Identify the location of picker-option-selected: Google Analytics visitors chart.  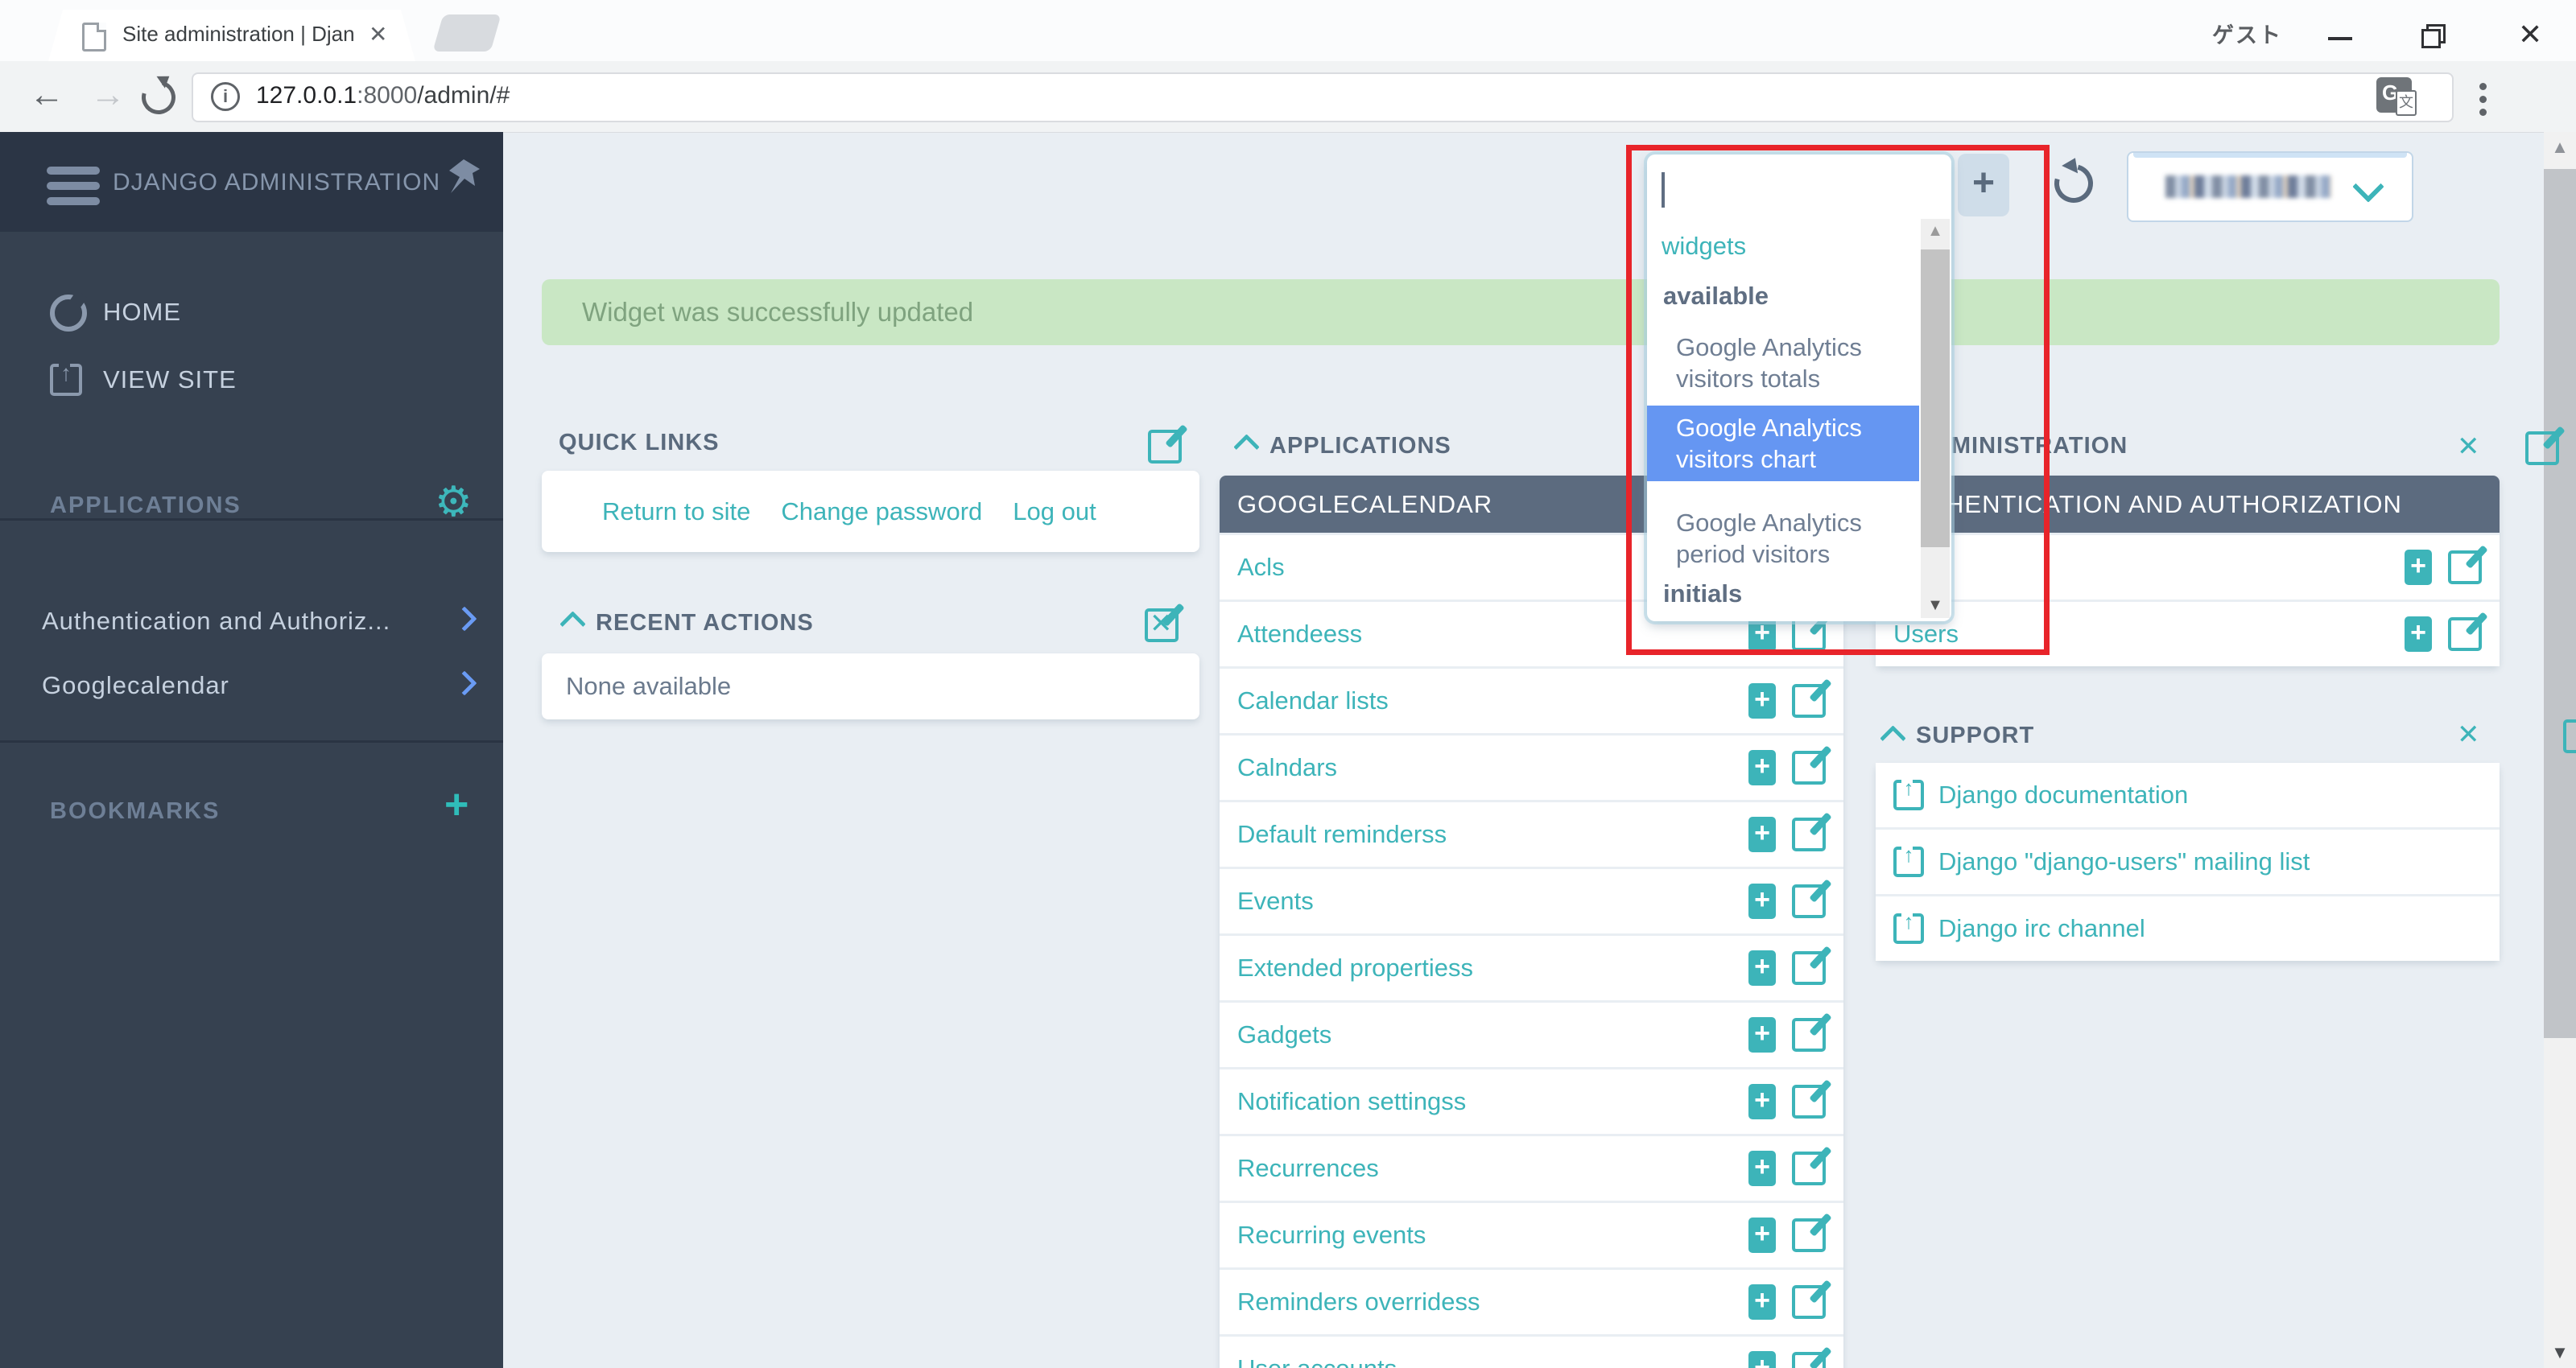
(1783, 443).